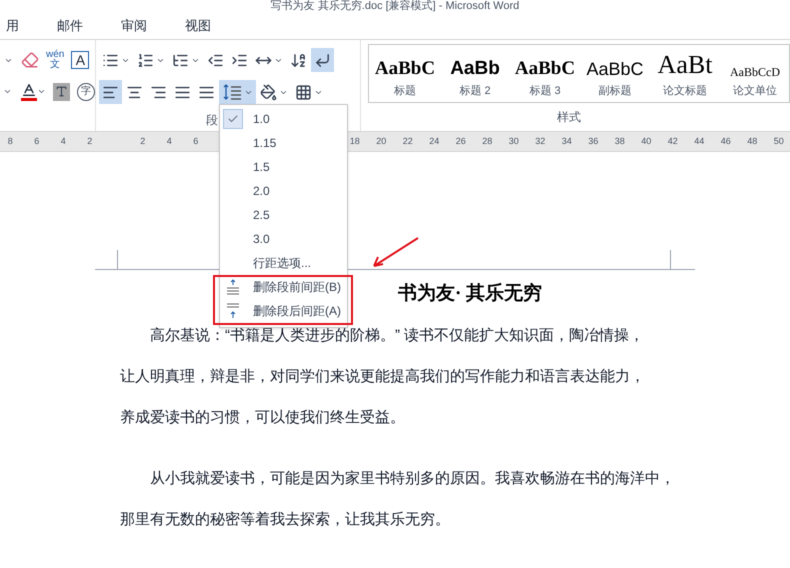 The image size is (790, 568). I want to click on body-text-line: 养成爱读书的习惯，可以使我们终生受益。, so click(263, 418).